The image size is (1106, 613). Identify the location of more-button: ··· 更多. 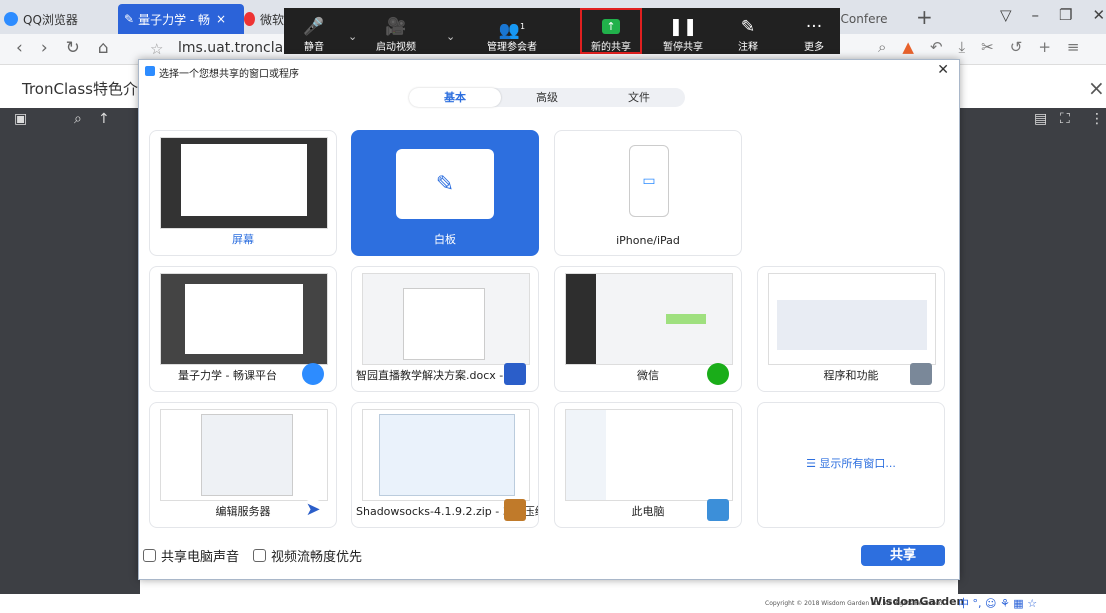
(814, 34).